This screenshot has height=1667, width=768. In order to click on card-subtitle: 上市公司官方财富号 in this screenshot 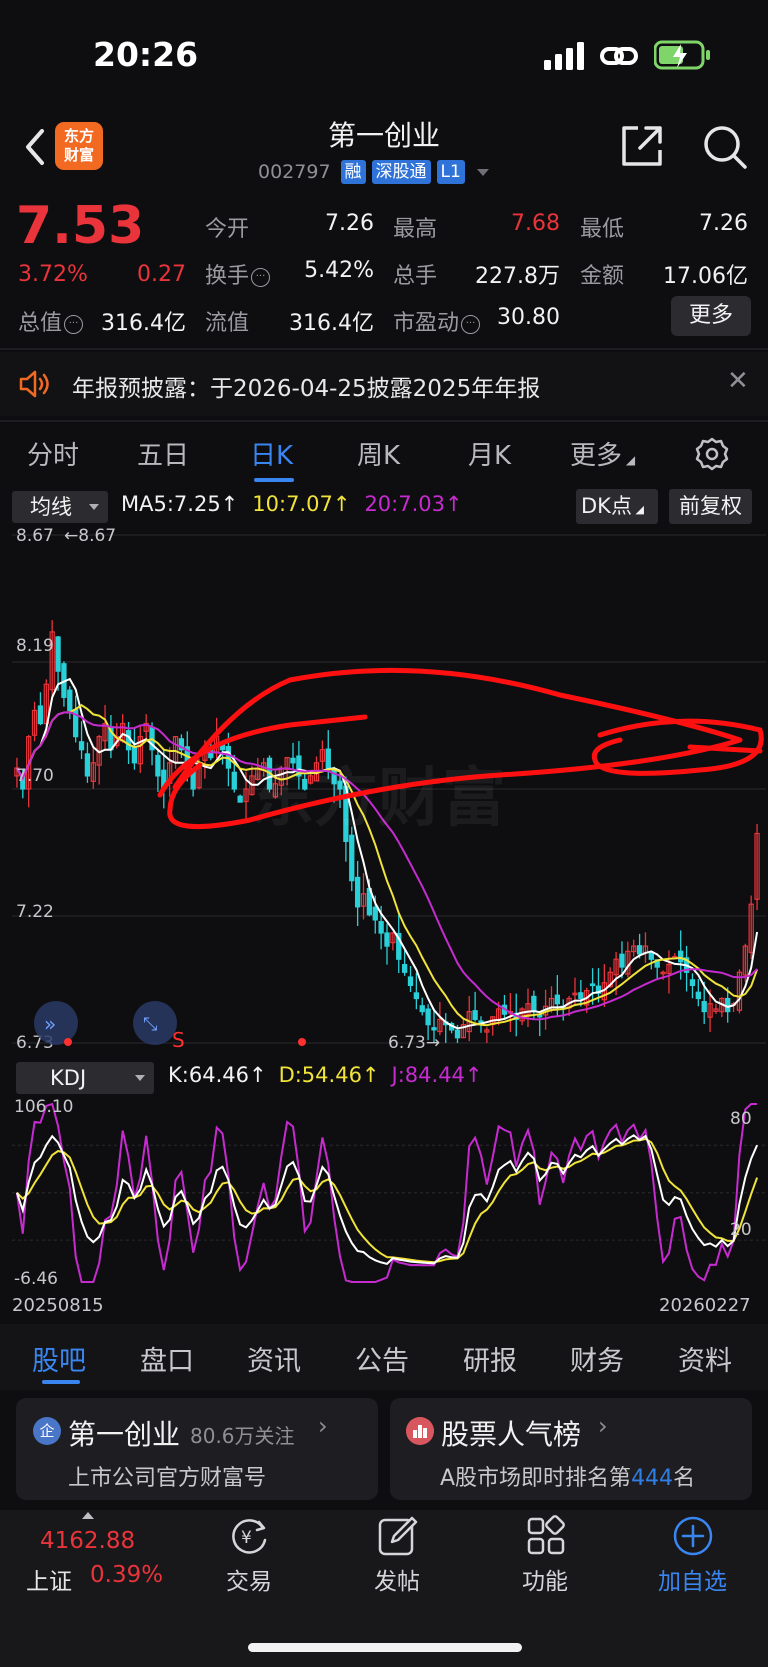, I will do `click(167, 1478)`.